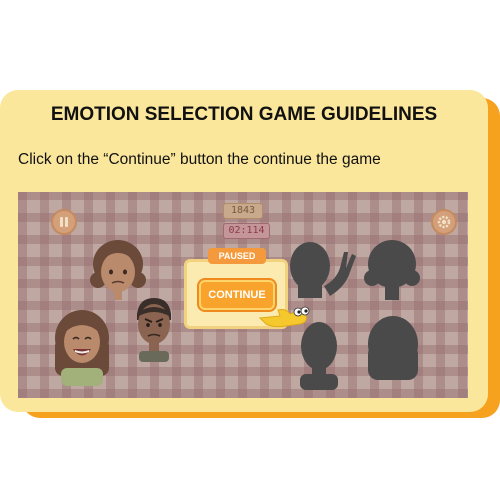  What do you see at coordinates (237, 256) in the screenshot?
I see `paused-label: PAUSED` at bounding box center [237, 256].